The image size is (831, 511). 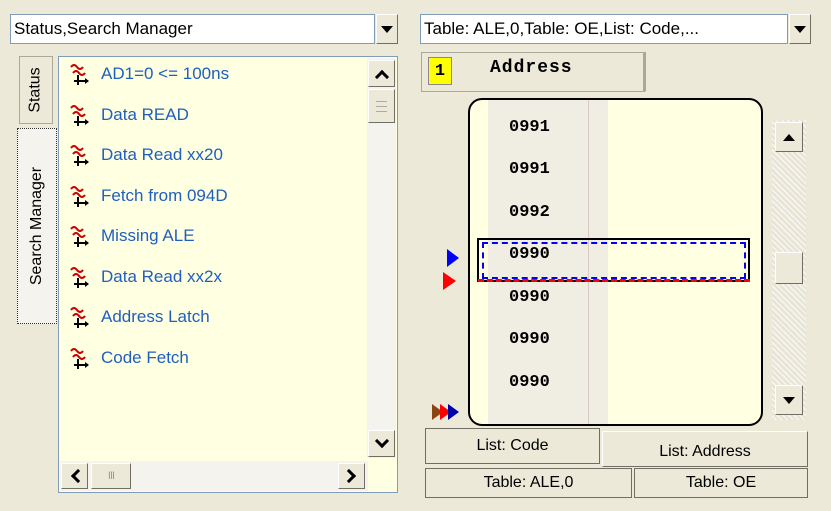 What do you see at coordinates (453, 258) in the screenshot?
I see `cursor-blue-marker-icon` at bounding box center [453, 258].